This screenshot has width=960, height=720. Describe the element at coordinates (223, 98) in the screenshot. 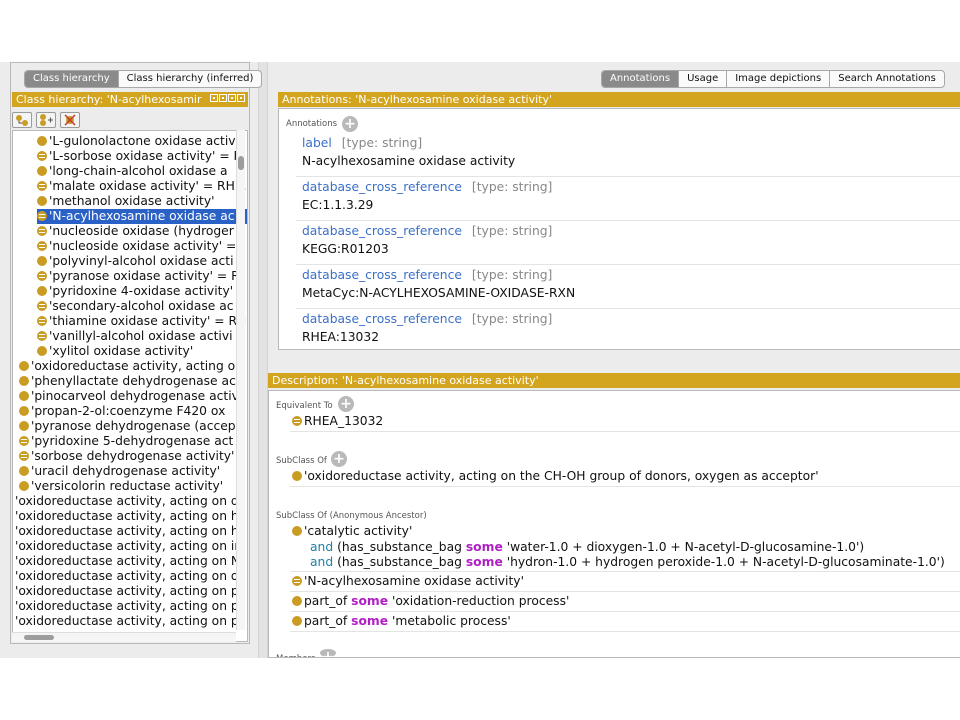

I see `float-icon` at that location.